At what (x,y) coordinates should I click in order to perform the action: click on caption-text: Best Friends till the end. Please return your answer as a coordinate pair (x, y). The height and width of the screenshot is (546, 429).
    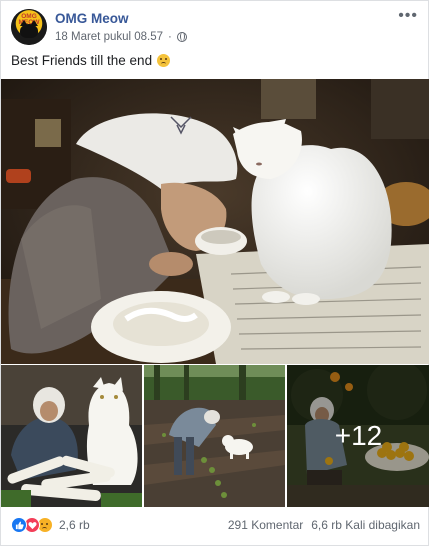
    Looking at the image, I should click on (82, 60).